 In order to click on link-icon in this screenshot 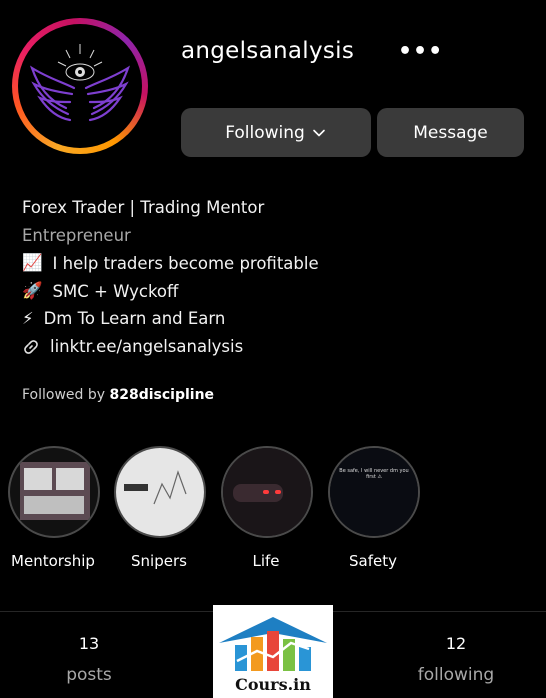, I will do `click(31, 346)`.